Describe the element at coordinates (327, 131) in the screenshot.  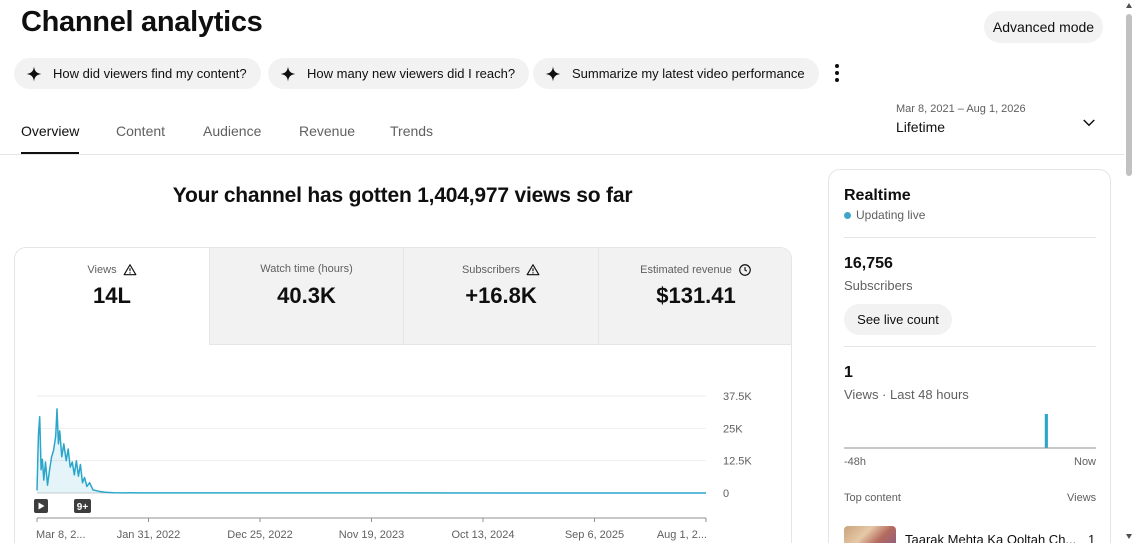
I see `tab-revenue: Revenue` at that location.